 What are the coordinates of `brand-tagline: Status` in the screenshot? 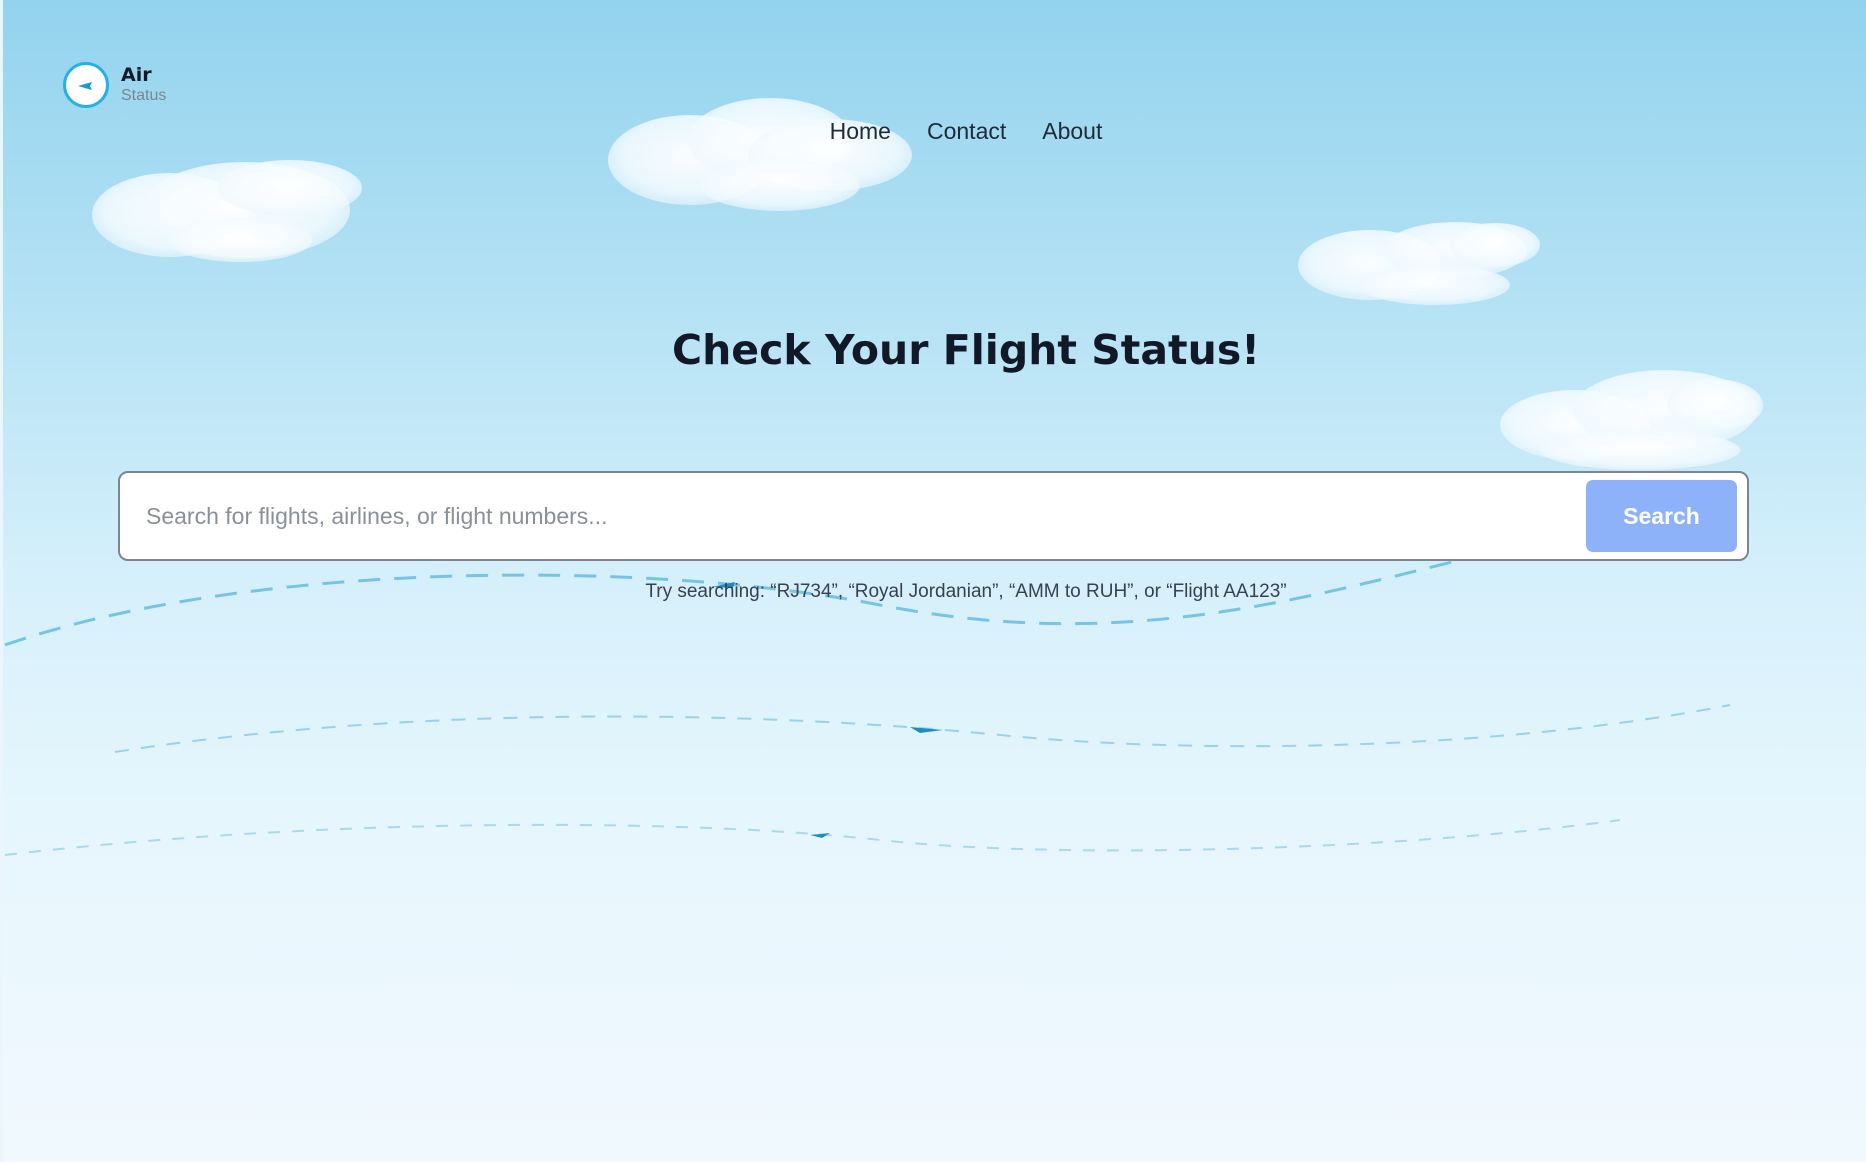 It's located at (144, 95).